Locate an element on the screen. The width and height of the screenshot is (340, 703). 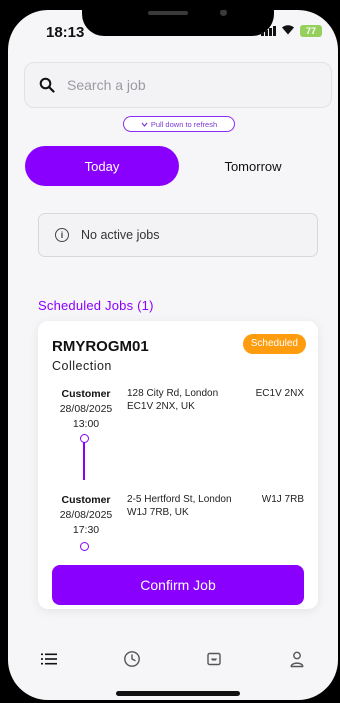
battery-icon: 77 is located at coordinates (311, 31).